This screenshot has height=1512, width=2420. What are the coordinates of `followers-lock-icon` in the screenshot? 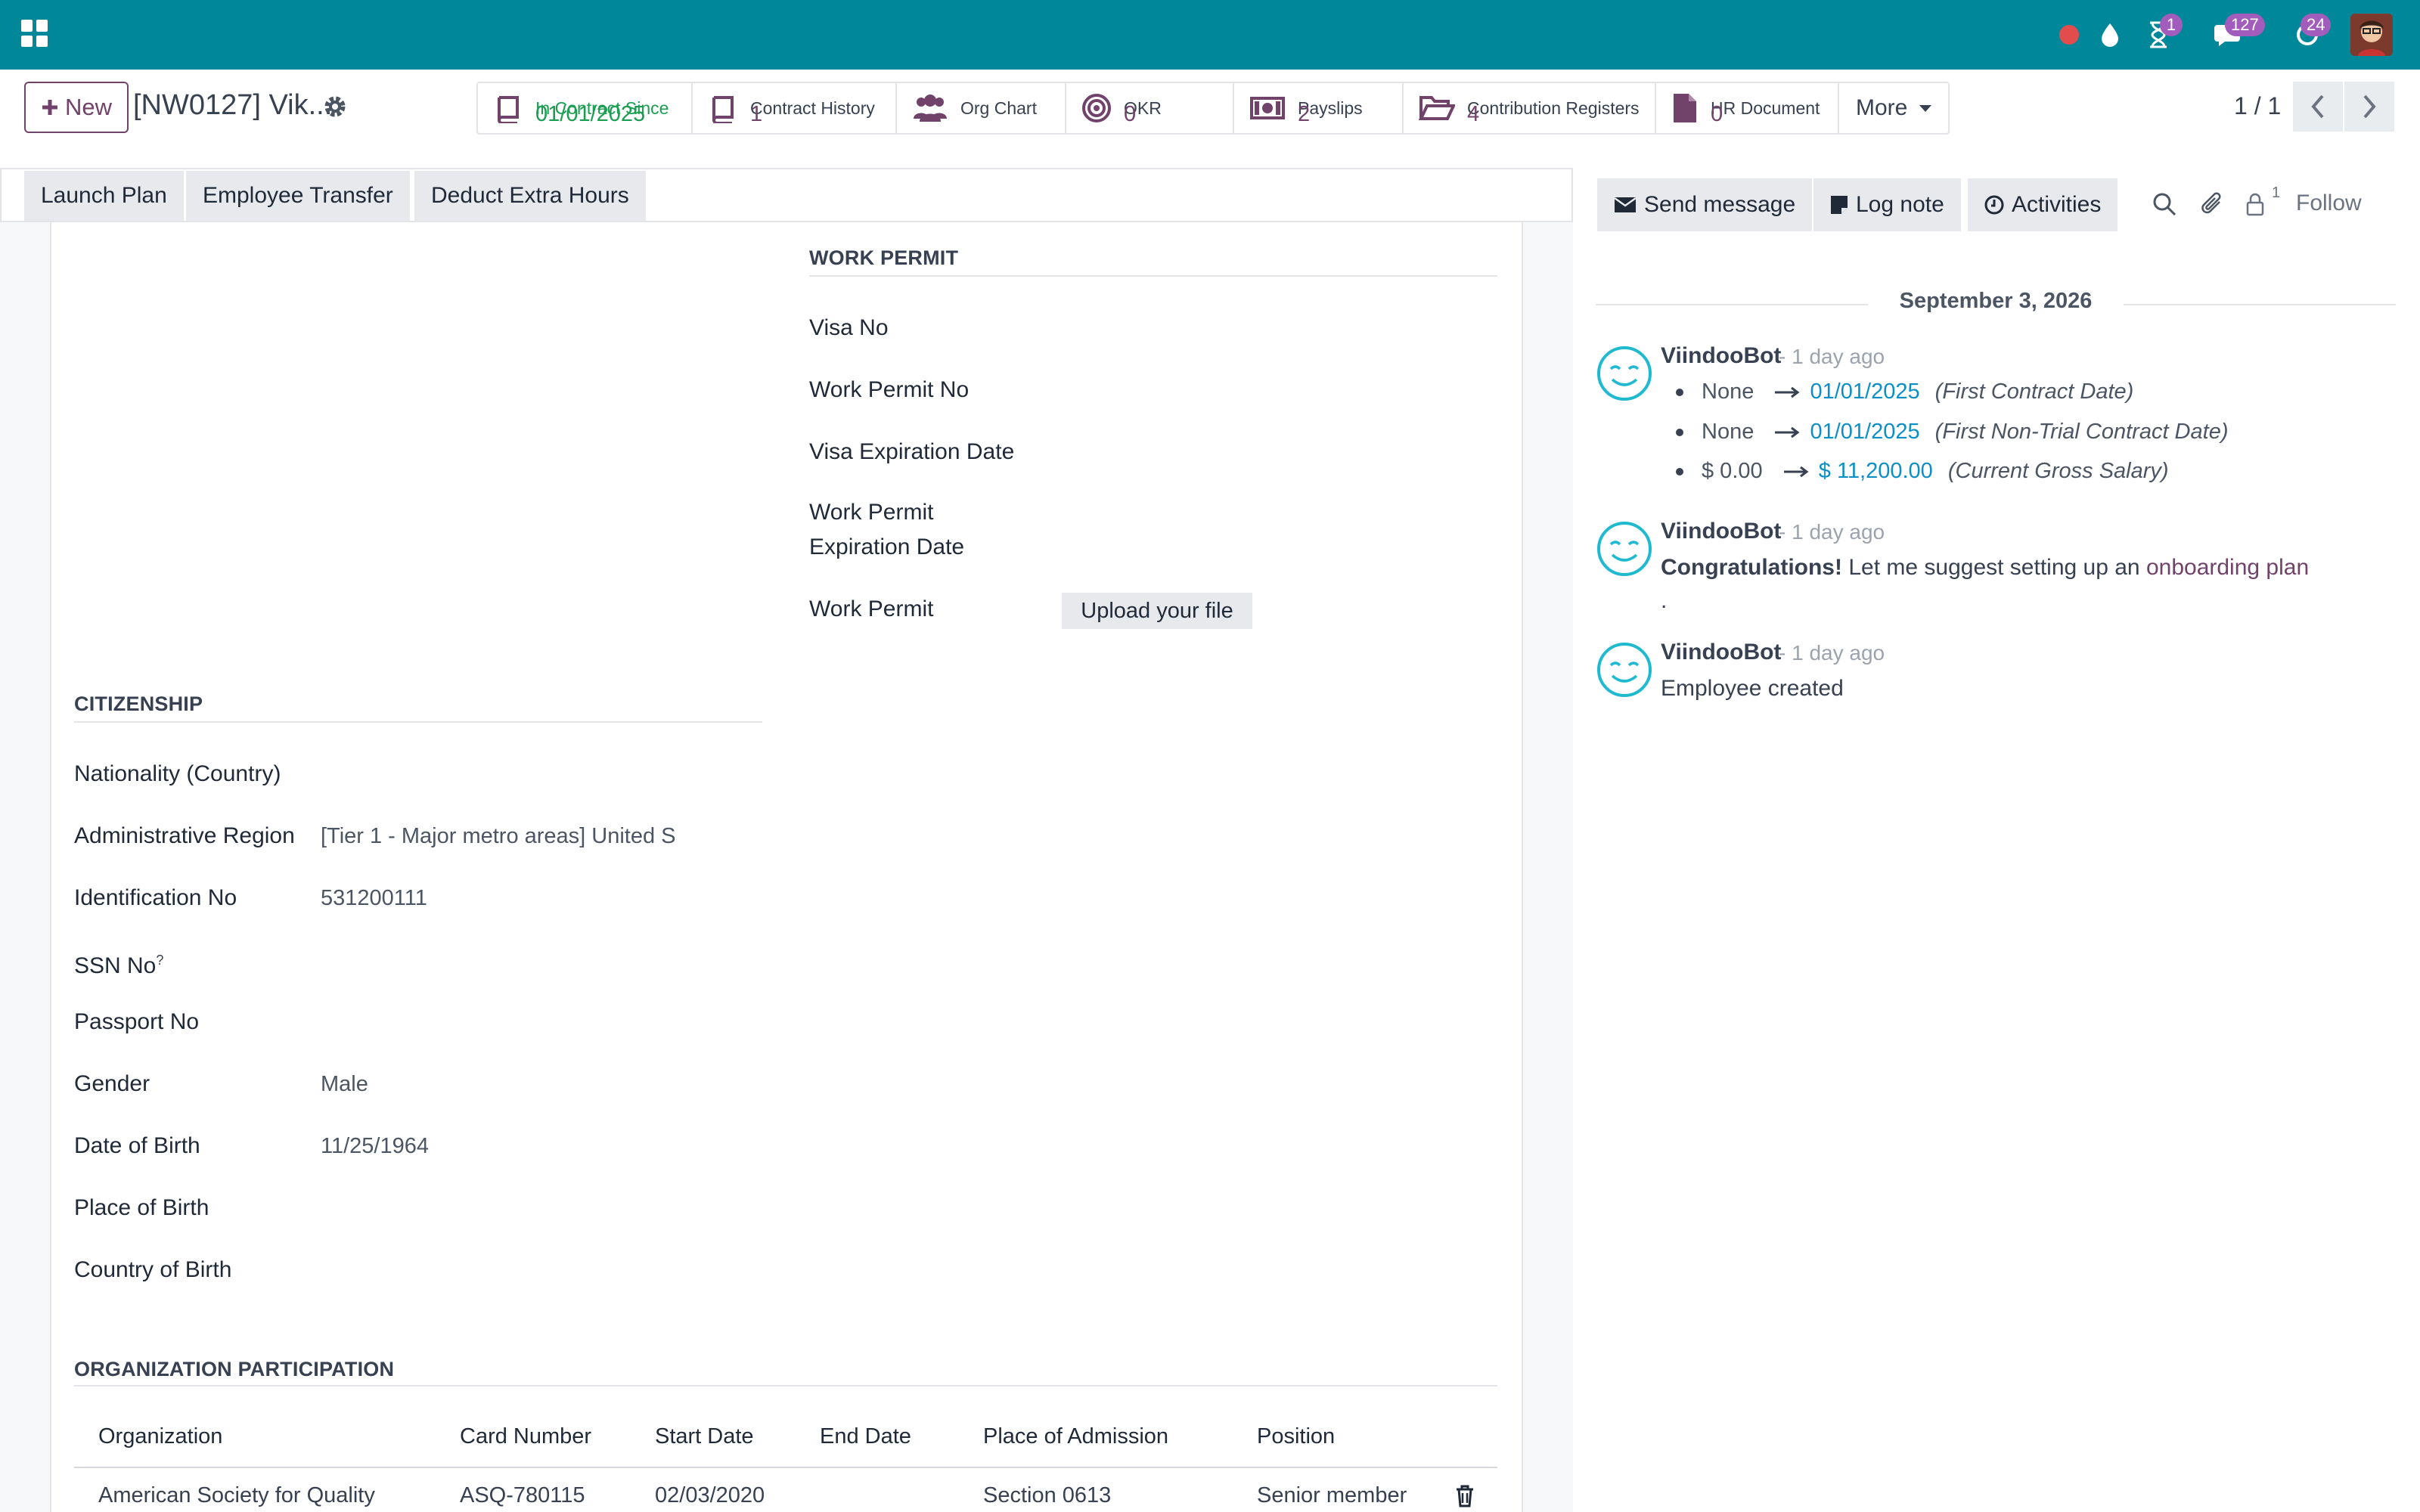 It's located at (2255, 204).